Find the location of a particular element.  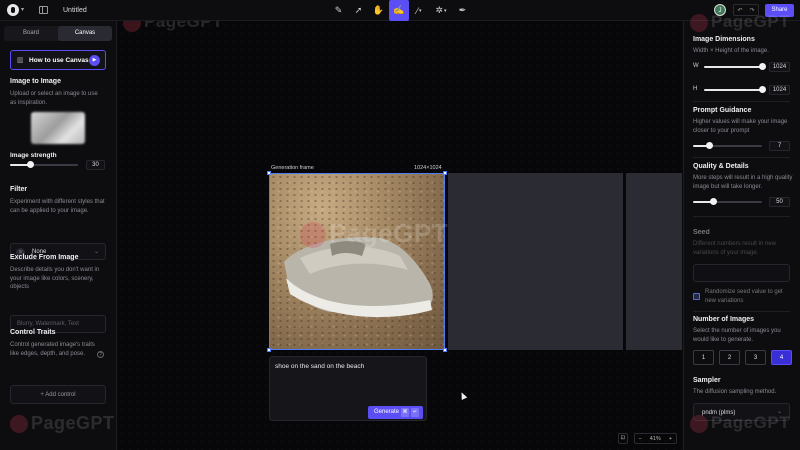

quality-title: Quality & Details is located at coordinates (721, 166).